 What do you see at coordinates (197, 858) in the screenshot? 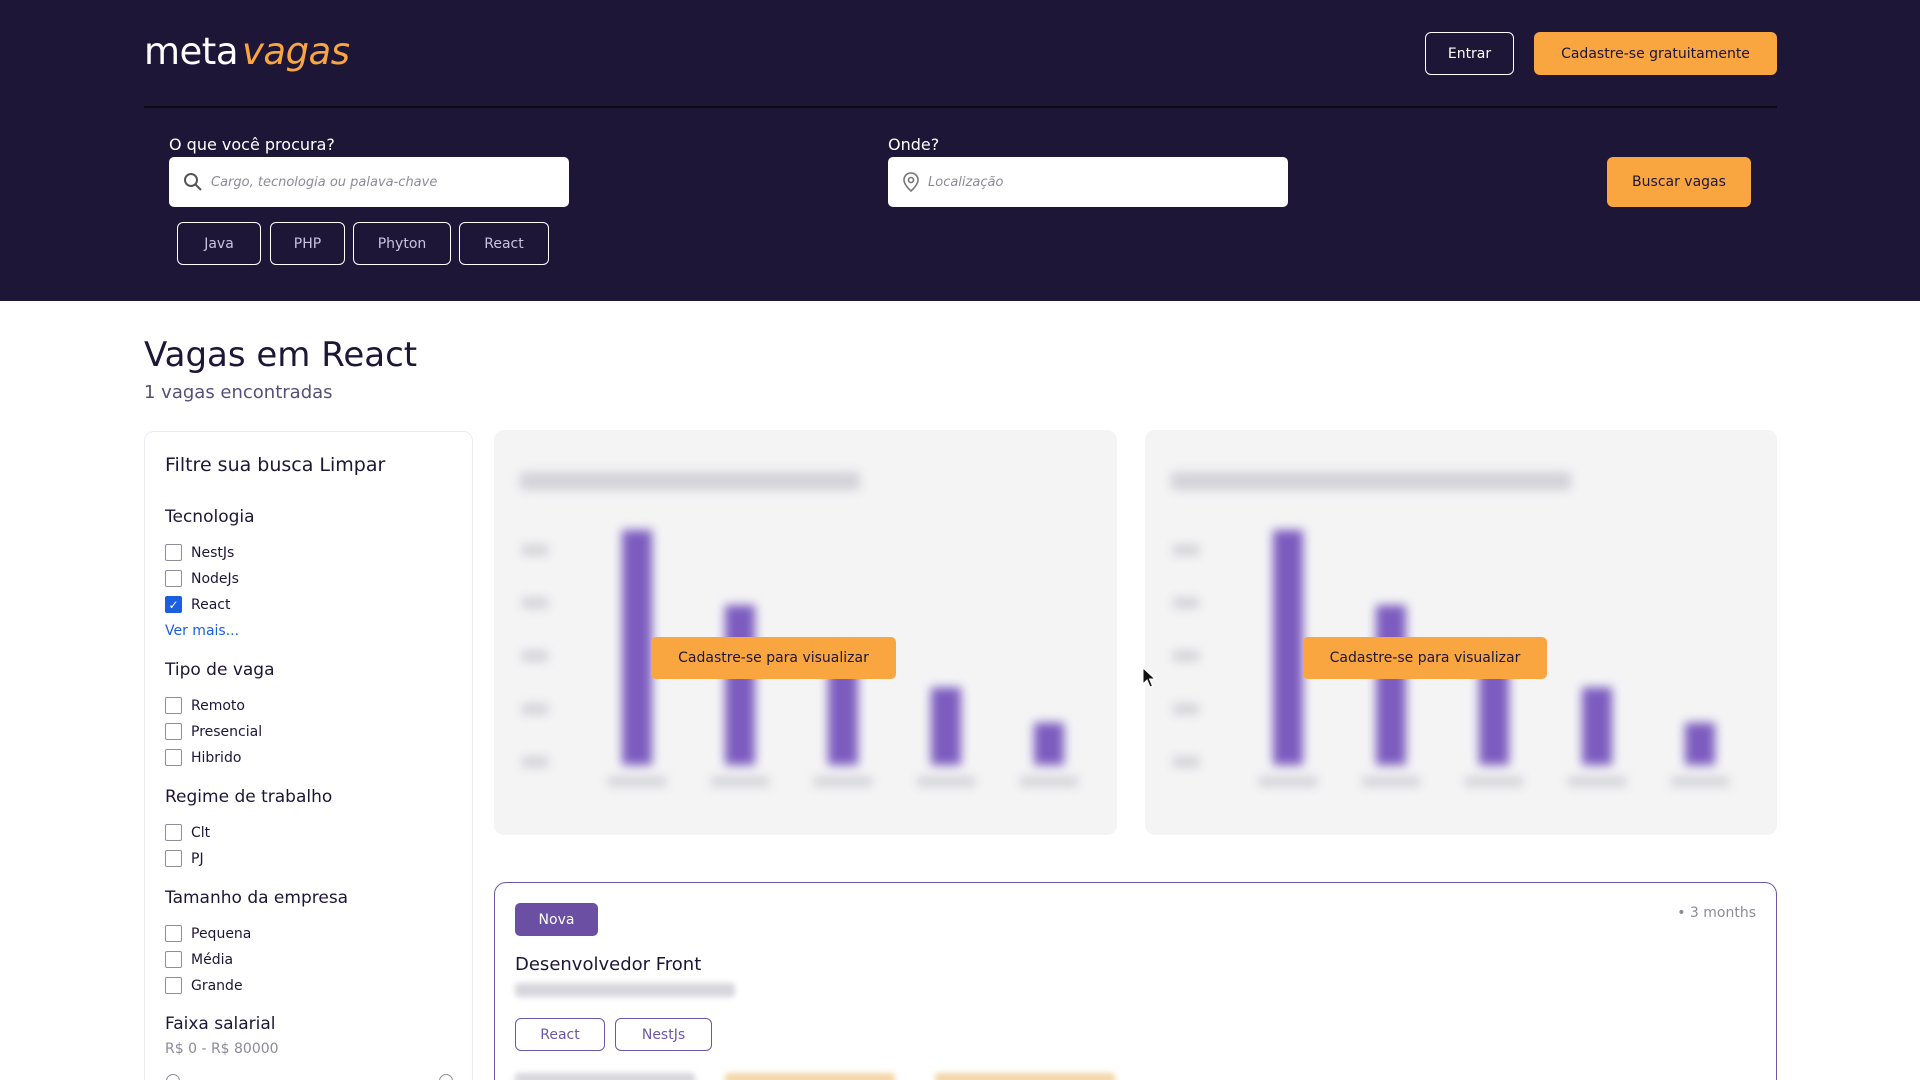
I see `filter-option-label: PJ` at bounding box center [197, 858].